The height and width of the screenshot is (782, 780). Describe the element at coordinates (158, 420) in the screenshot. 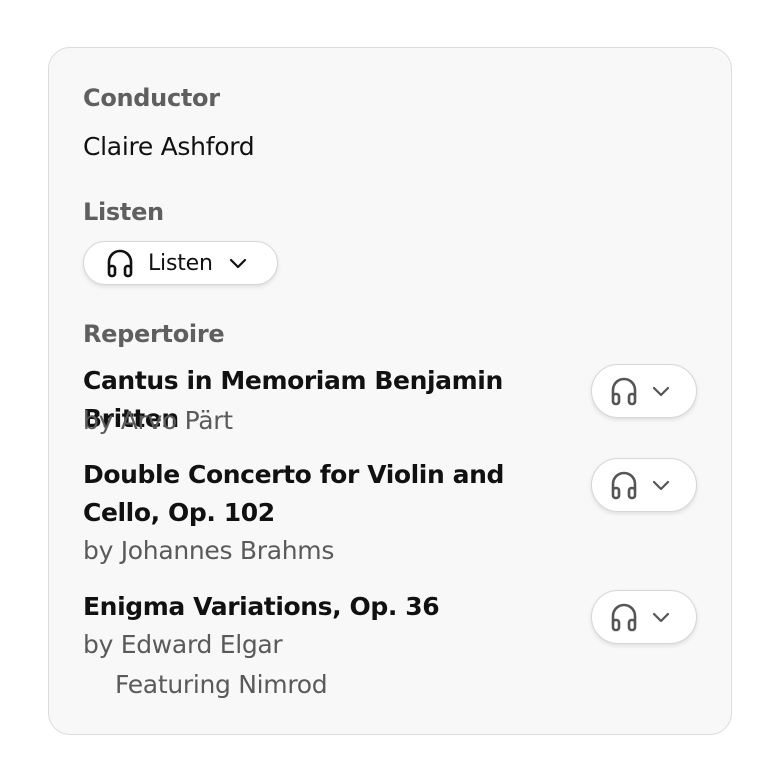

I see `repertoire-item-composer: by Arvo Pärt` at that location.